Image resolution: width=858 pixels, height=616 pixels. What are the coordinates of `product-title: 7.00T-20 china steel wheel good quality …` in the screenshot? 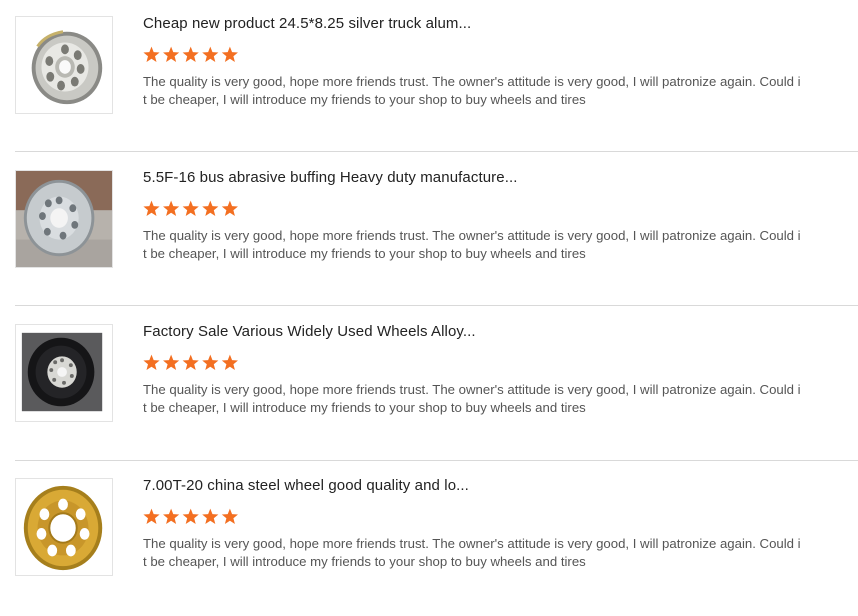 It's located at (306, 485).